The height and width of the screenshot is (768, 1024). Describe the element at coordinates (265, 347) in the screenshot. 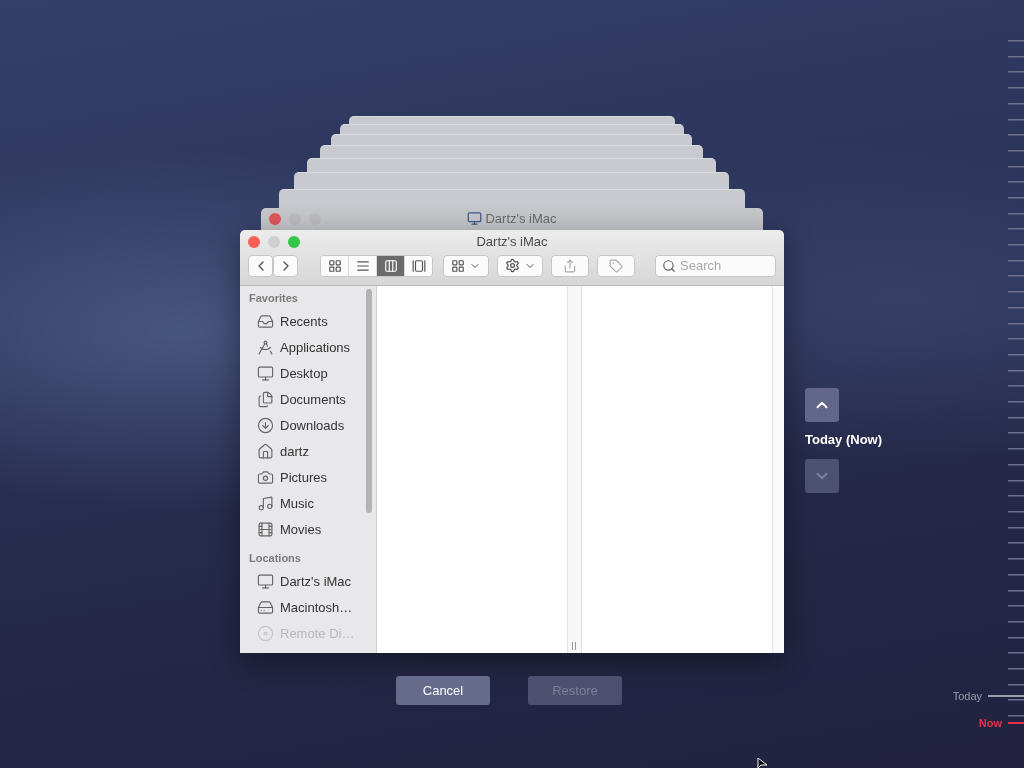

I see `compass-icon` at that location.